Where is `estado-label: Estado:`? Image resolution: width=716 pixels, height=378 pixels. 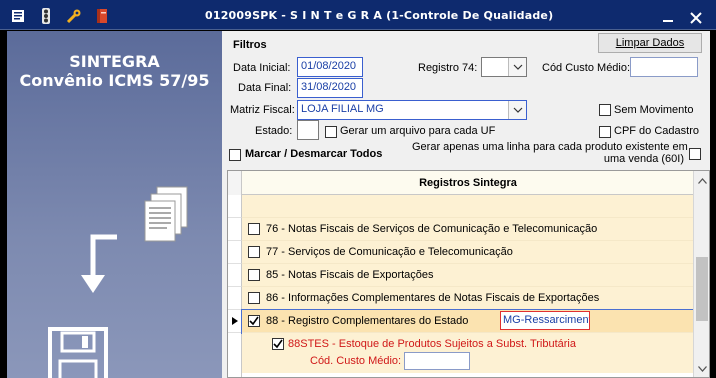
estado-label: Estado: is located at coordinates (274, 131).